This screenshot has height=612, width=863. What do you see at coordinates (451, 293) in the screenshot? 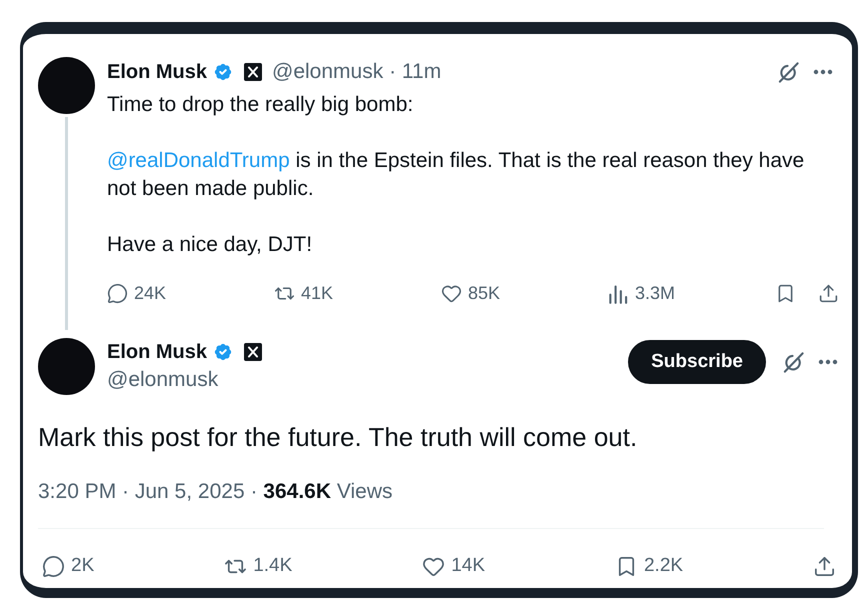
I see `heart-icon` at bounding box center [451, 293].